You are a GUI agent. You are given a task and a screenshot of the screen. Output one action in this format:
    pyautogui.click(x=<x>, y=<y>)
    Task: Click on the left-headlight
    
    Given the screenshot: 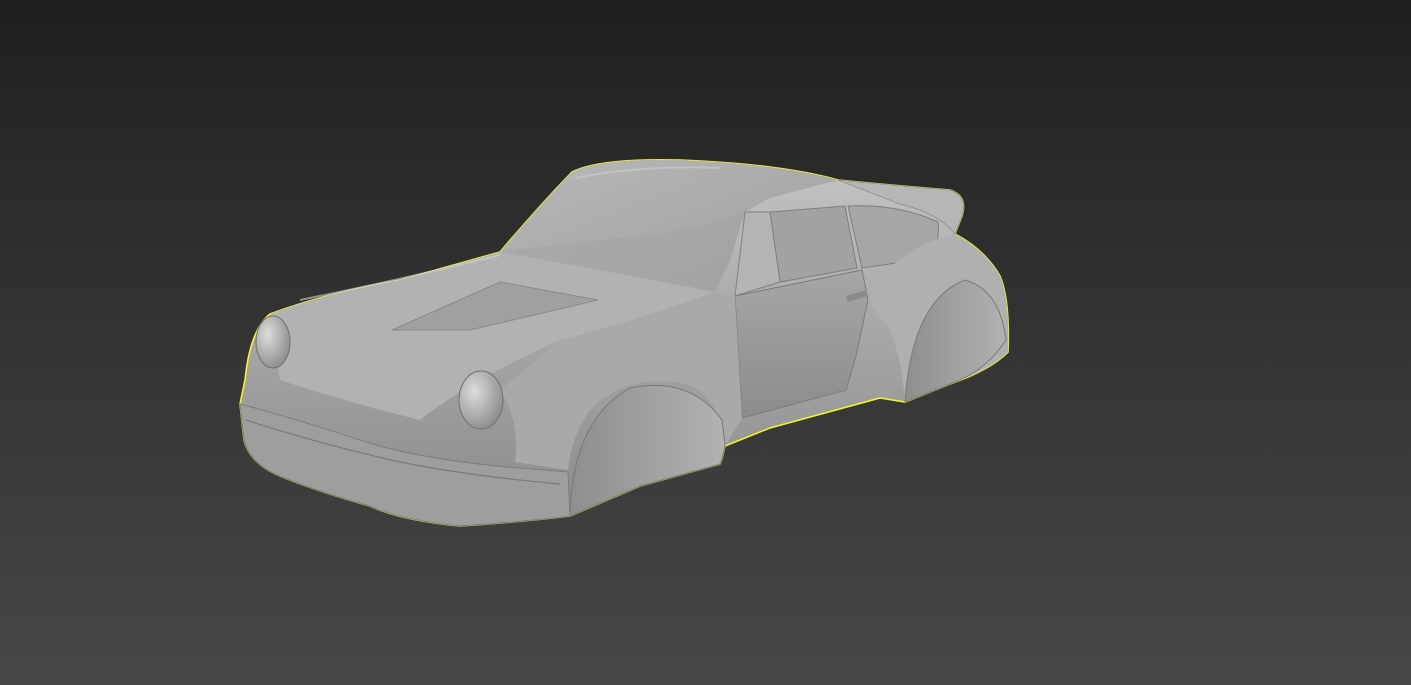 What is the action you would take?
    pyautogui.click(x=273, y=342)
    